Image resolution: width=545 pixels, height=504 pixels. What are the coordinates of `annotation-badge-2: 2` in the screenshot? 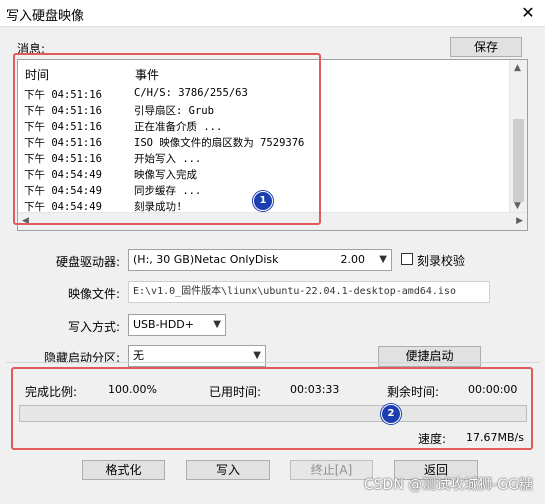 It's located at (391, 414).